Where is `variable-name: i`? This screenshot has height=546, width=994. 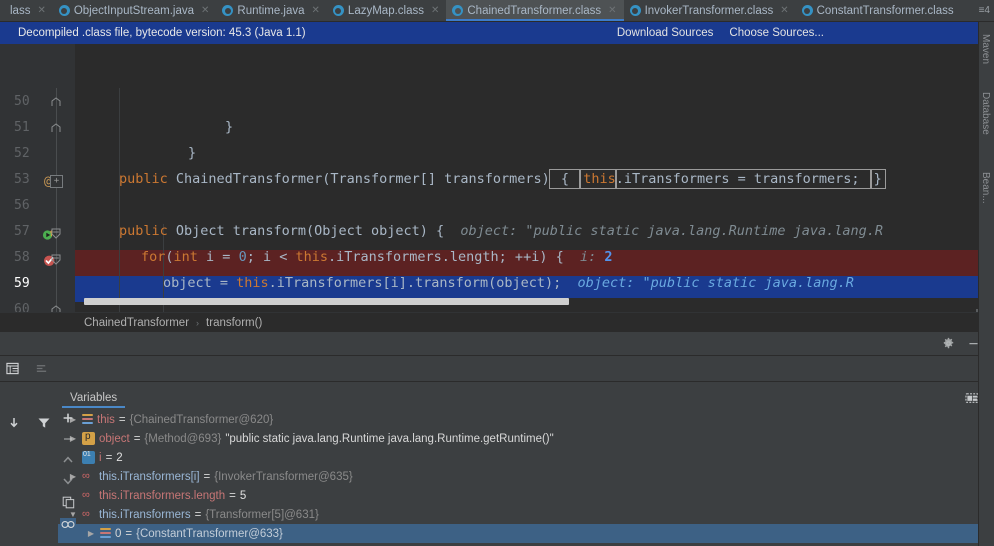
variable-name: i is located at coordinates (100, 457).